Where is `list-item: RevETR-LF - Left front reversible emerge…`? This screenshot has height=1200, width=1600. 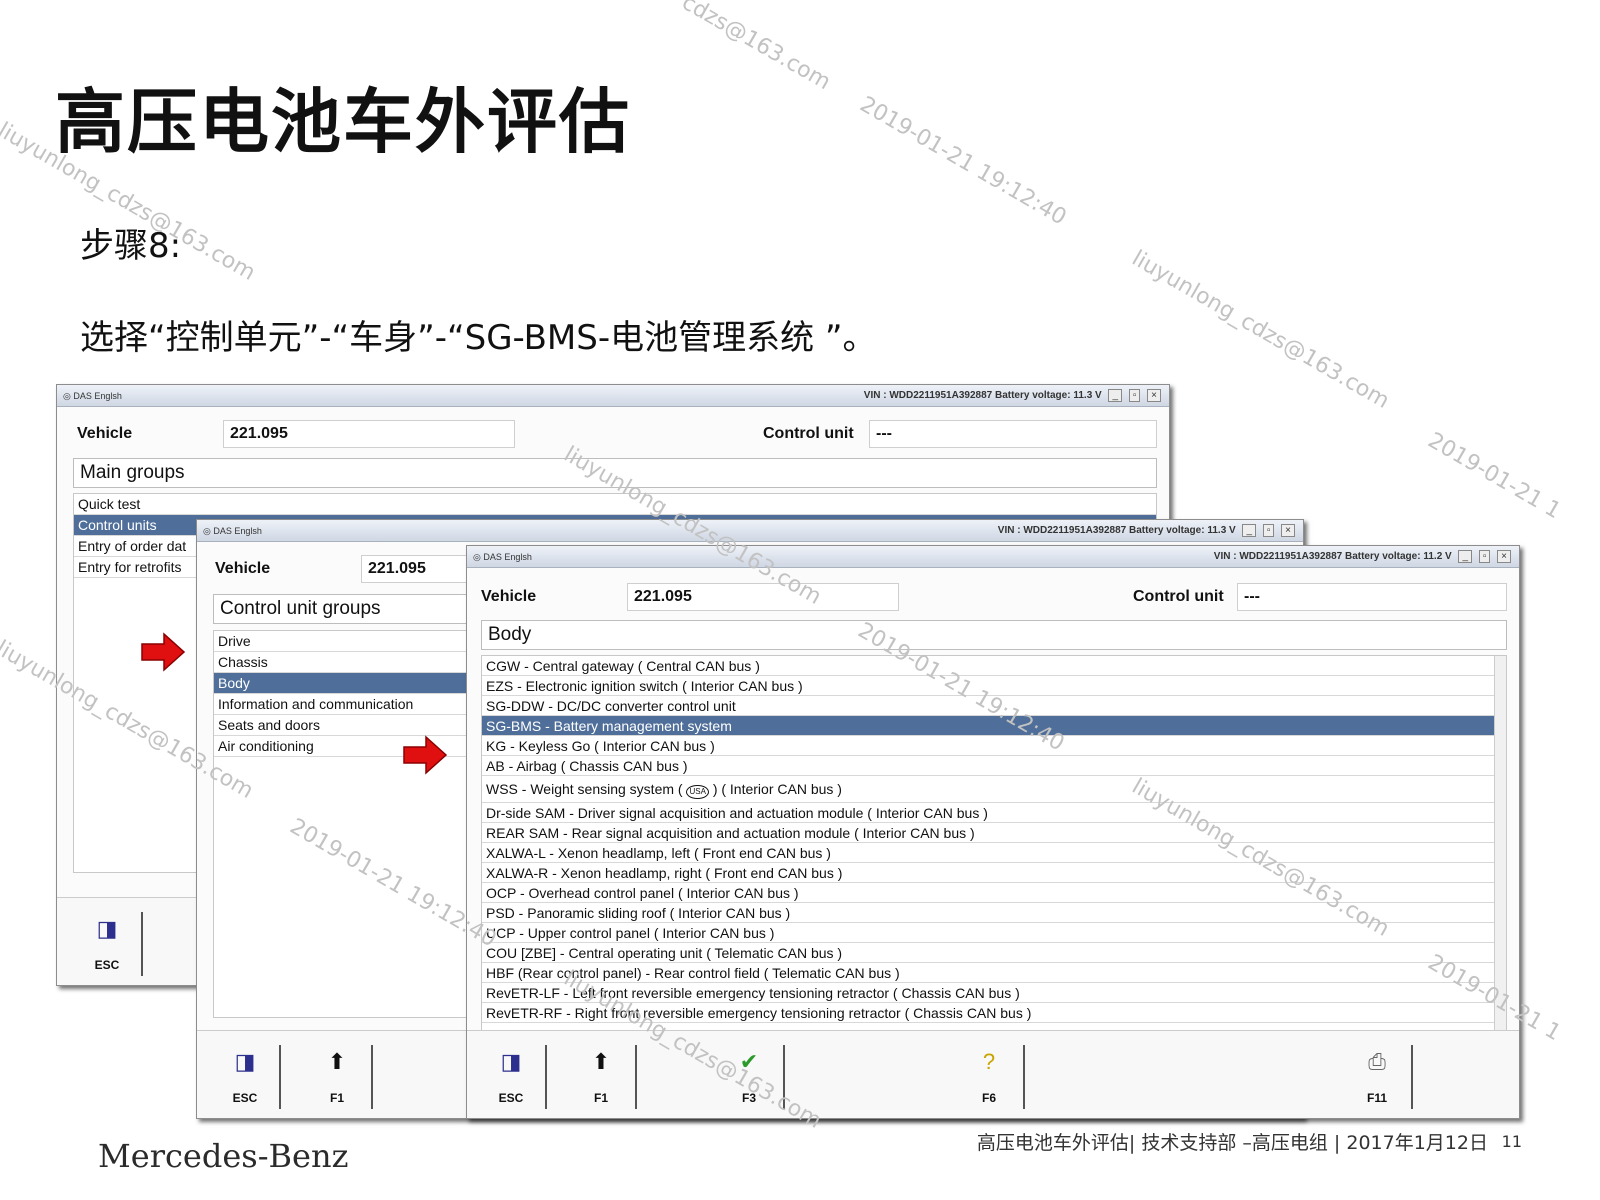 list-item: RevETR-LF - Left front reversible emerge… is located at coordinates (994, 993).